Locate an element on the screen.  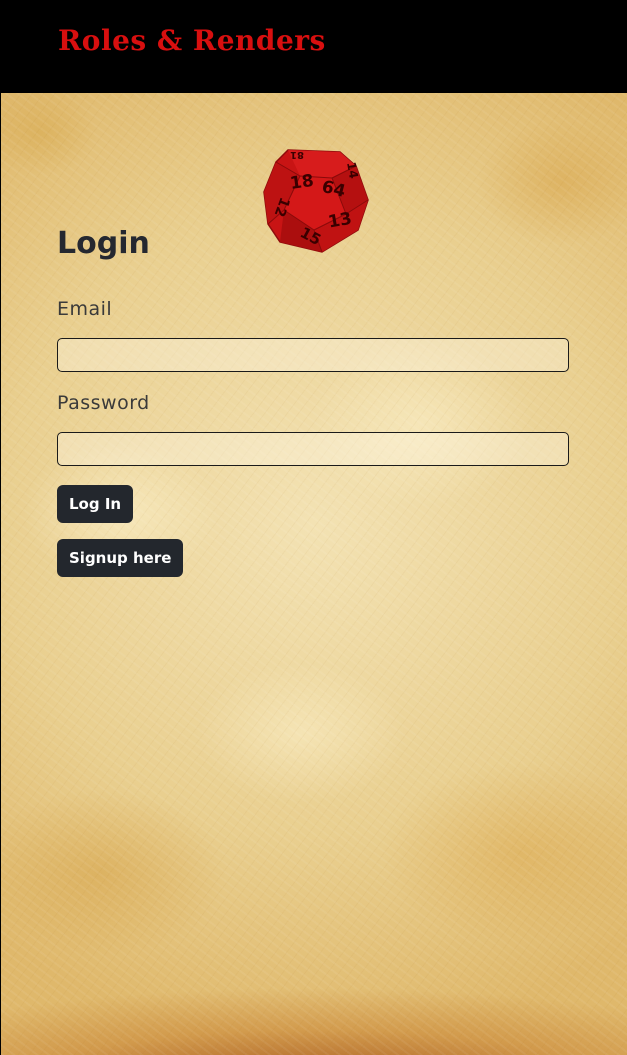
email-input is located at coordinates (313, 355).